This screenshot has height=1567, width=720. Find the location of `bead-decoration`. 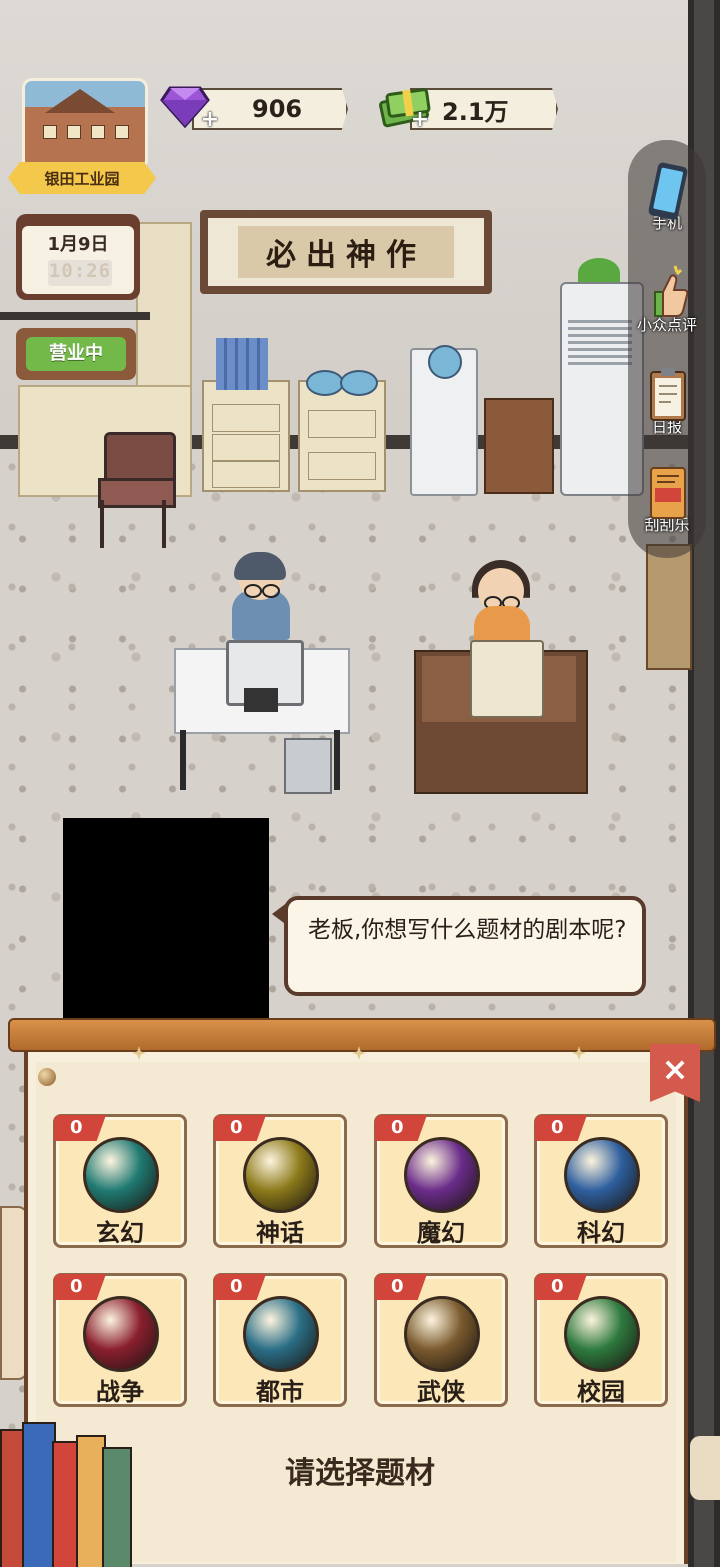

bead-decoration is located at coordinates (47, 1077).